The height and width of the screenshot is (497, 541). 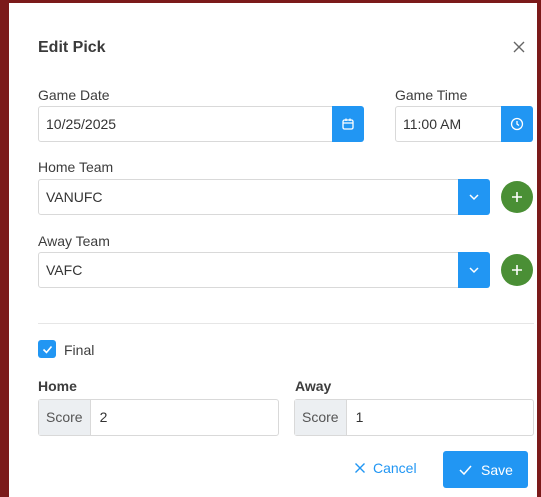 I want to click on save-button: Save, so click(x=485, y=469).